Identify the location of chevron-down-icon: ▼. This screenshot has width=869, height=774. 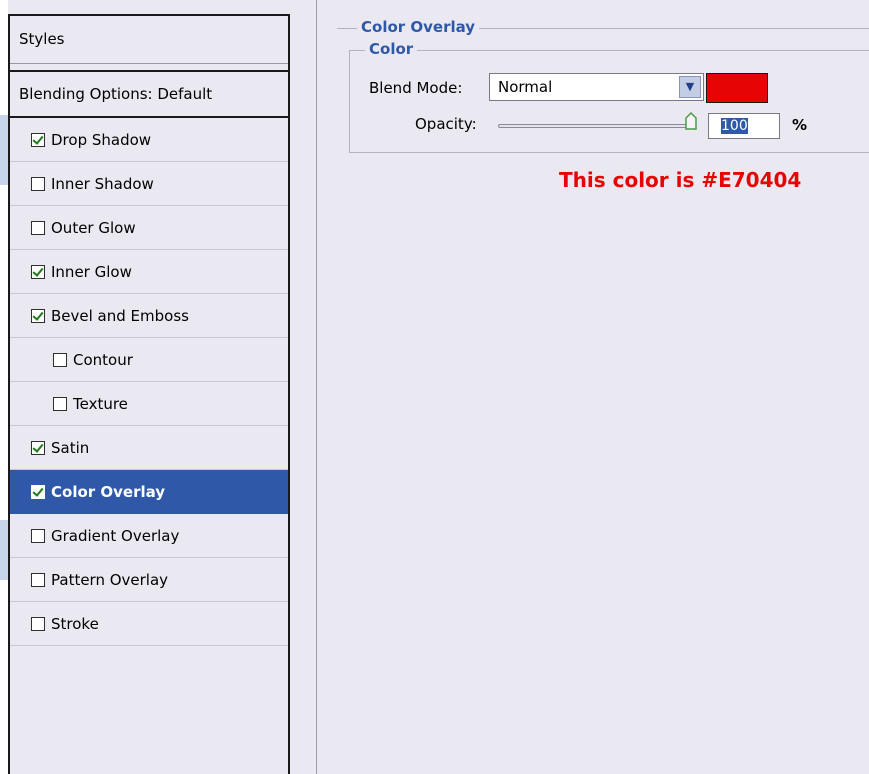
(690, 87).